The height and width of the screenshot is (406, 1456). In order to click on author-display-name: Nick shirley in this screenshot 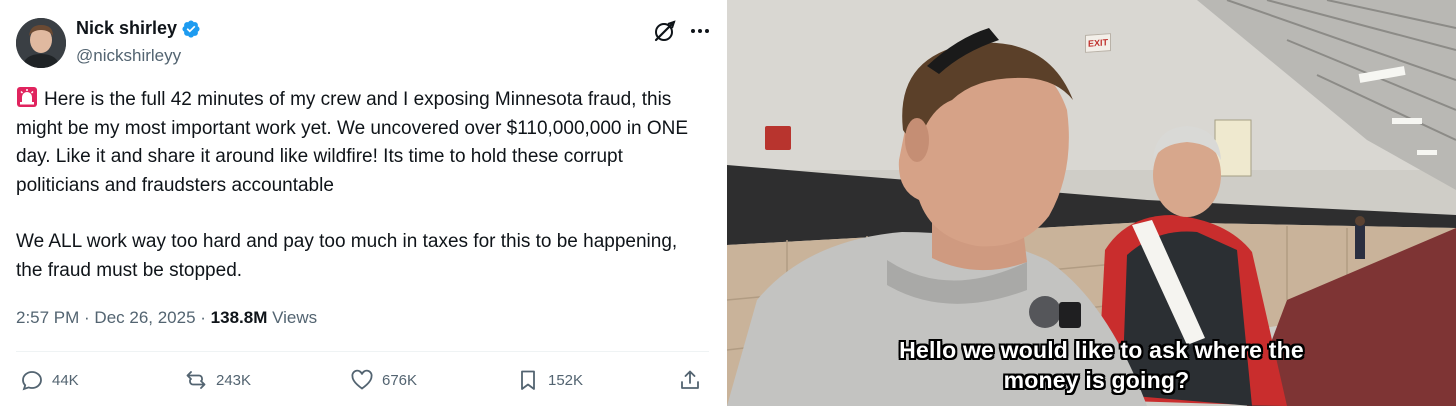, I will do `click(126, 28)`.